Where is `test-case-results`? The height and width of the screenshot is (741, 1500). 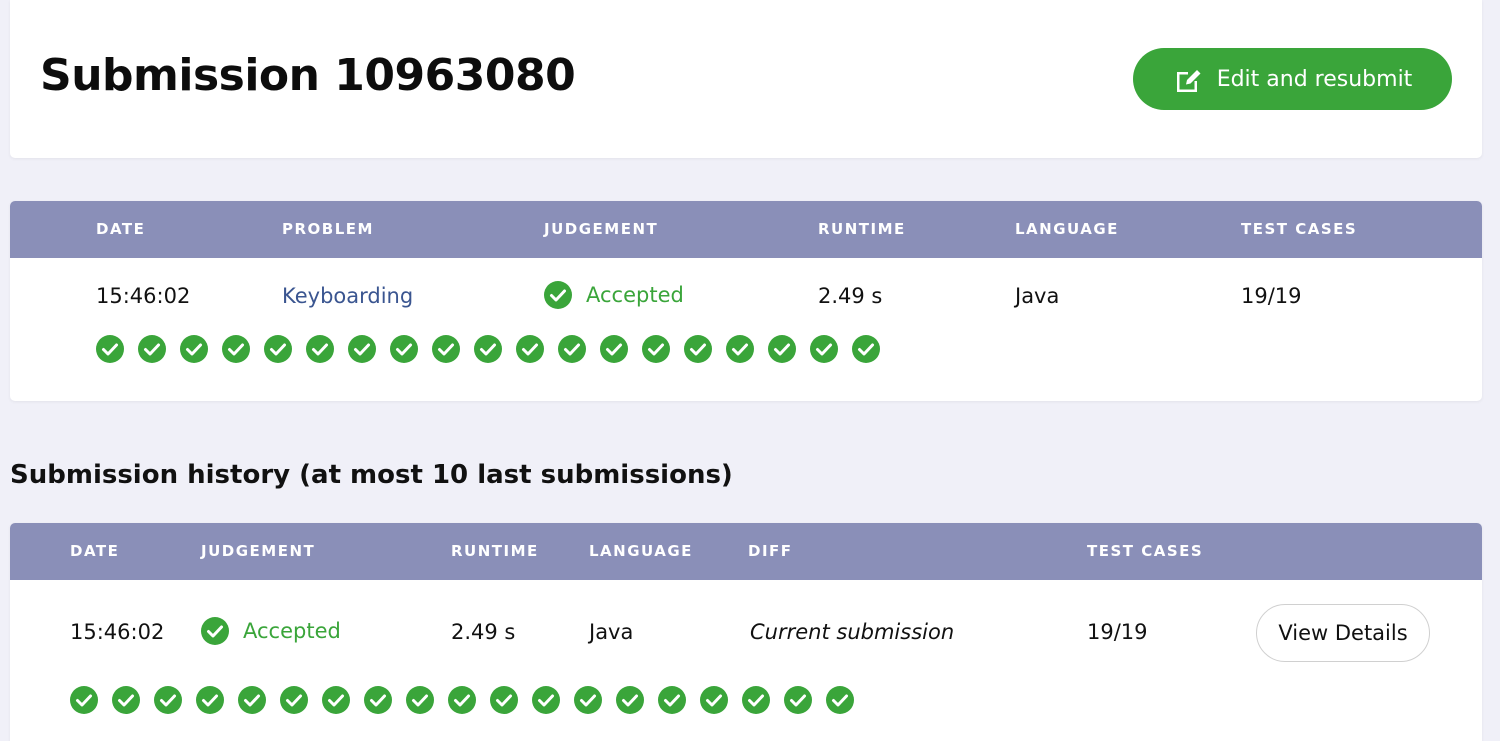
test-case-results is located at coordinates (488, 349).